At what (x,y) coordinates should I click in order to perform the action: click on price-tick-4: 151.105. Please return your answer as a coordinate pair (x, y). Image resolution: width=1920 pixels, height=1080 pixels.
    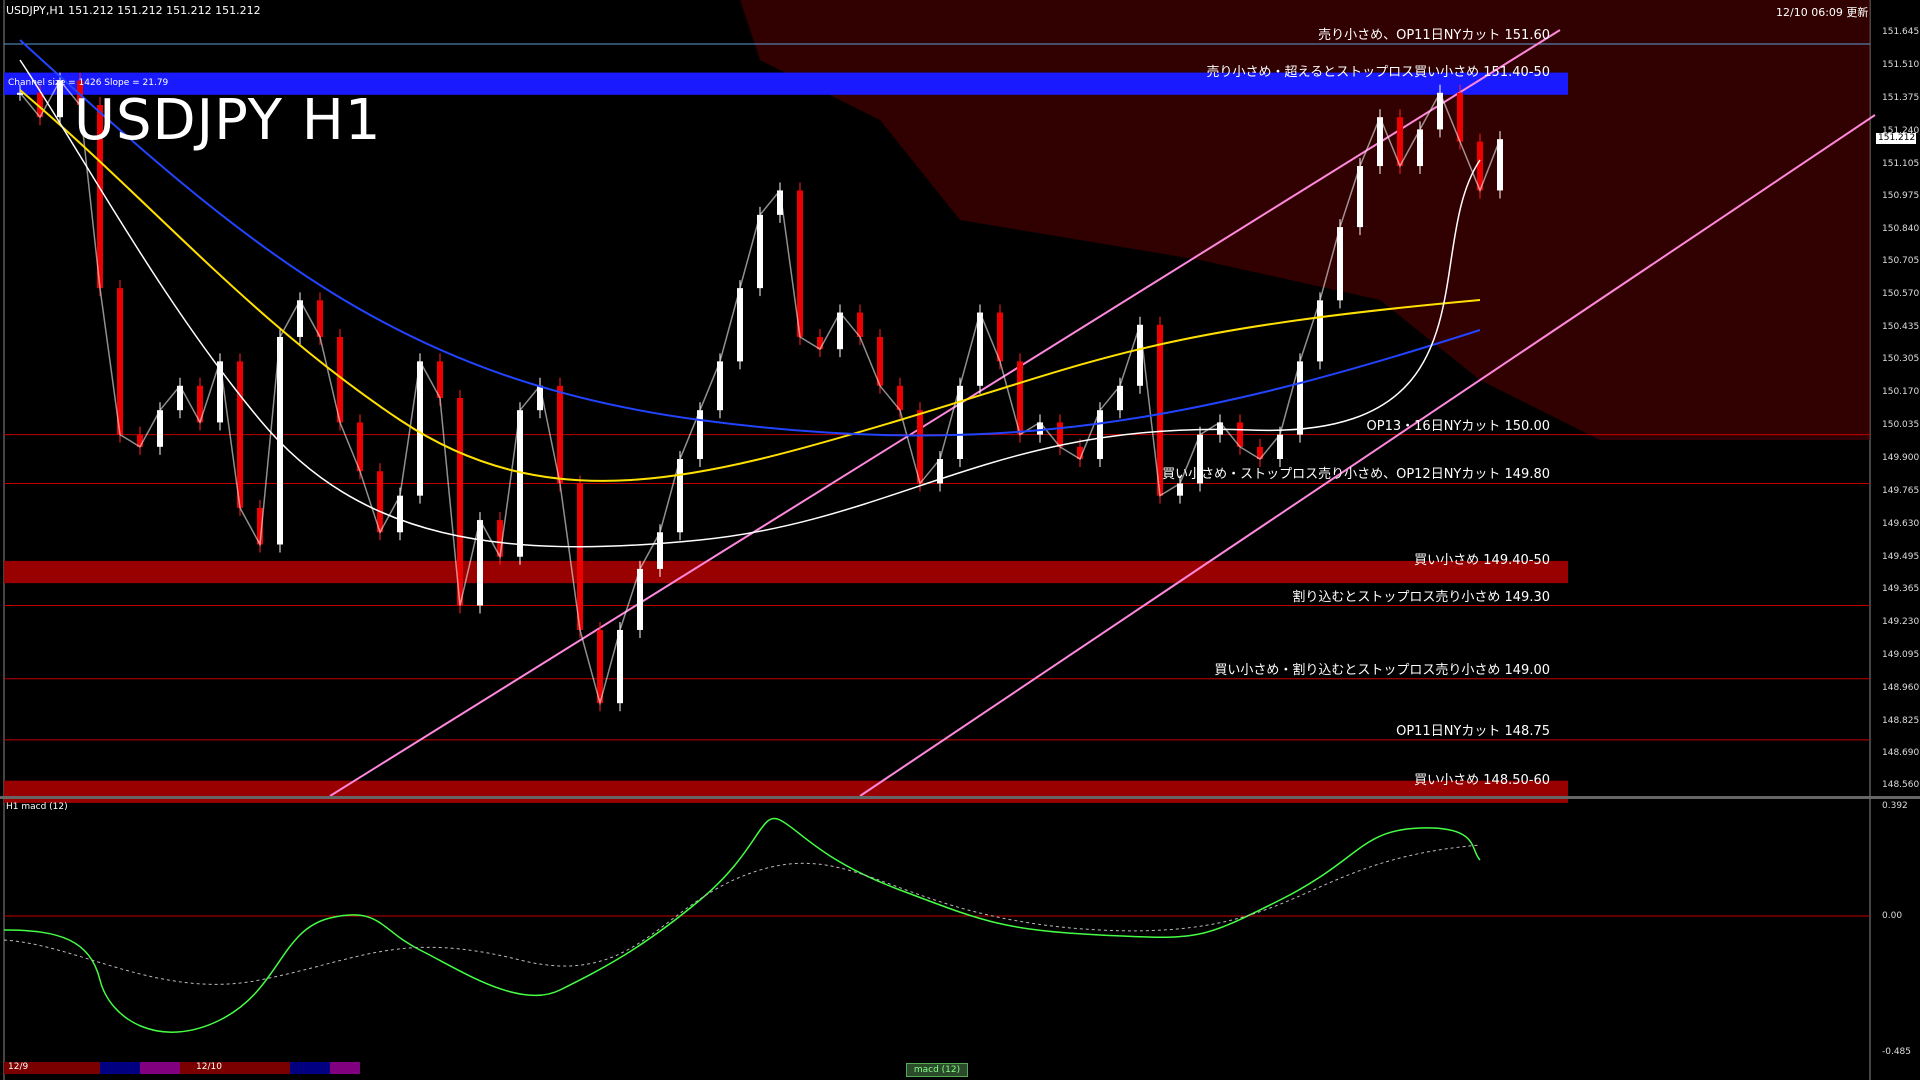
    Looking at the image, I should click on (1901, 163).